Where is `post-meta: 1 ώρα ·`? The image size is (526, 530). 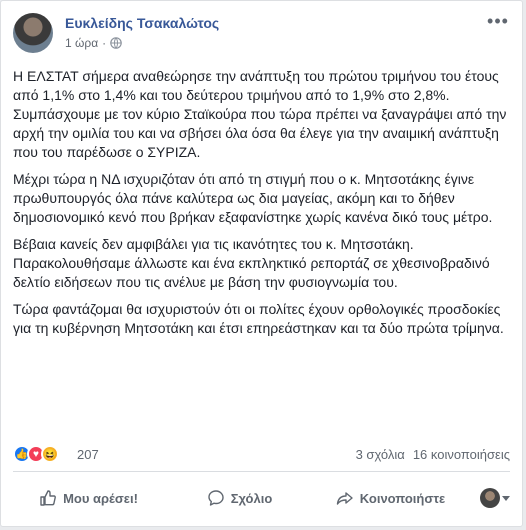
post-meta: 1 ώρα · is located at coordinates (93, 43).